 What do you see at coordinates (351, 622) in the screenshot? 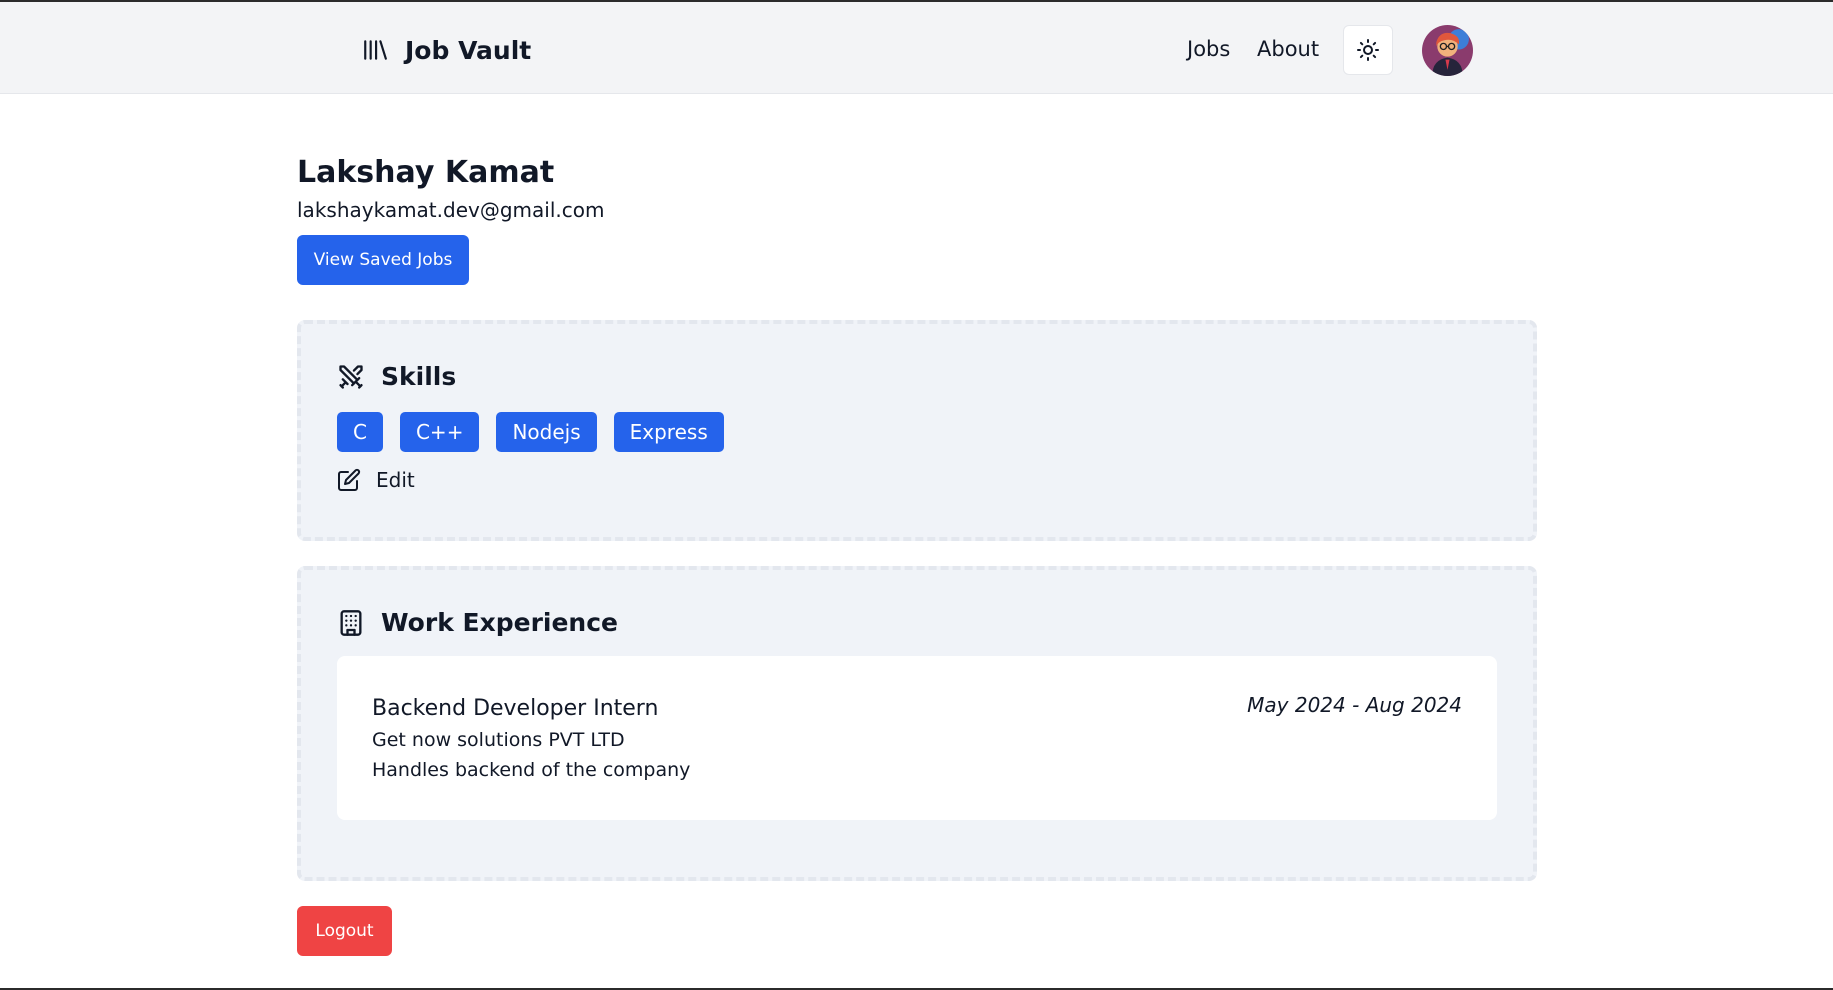
I see `building-icon` at bounding box center [351, 622].